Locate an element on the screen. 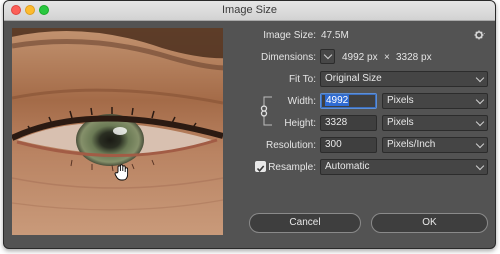  dimensions-height-value: 3328 px is located at coordinates (414, 57).